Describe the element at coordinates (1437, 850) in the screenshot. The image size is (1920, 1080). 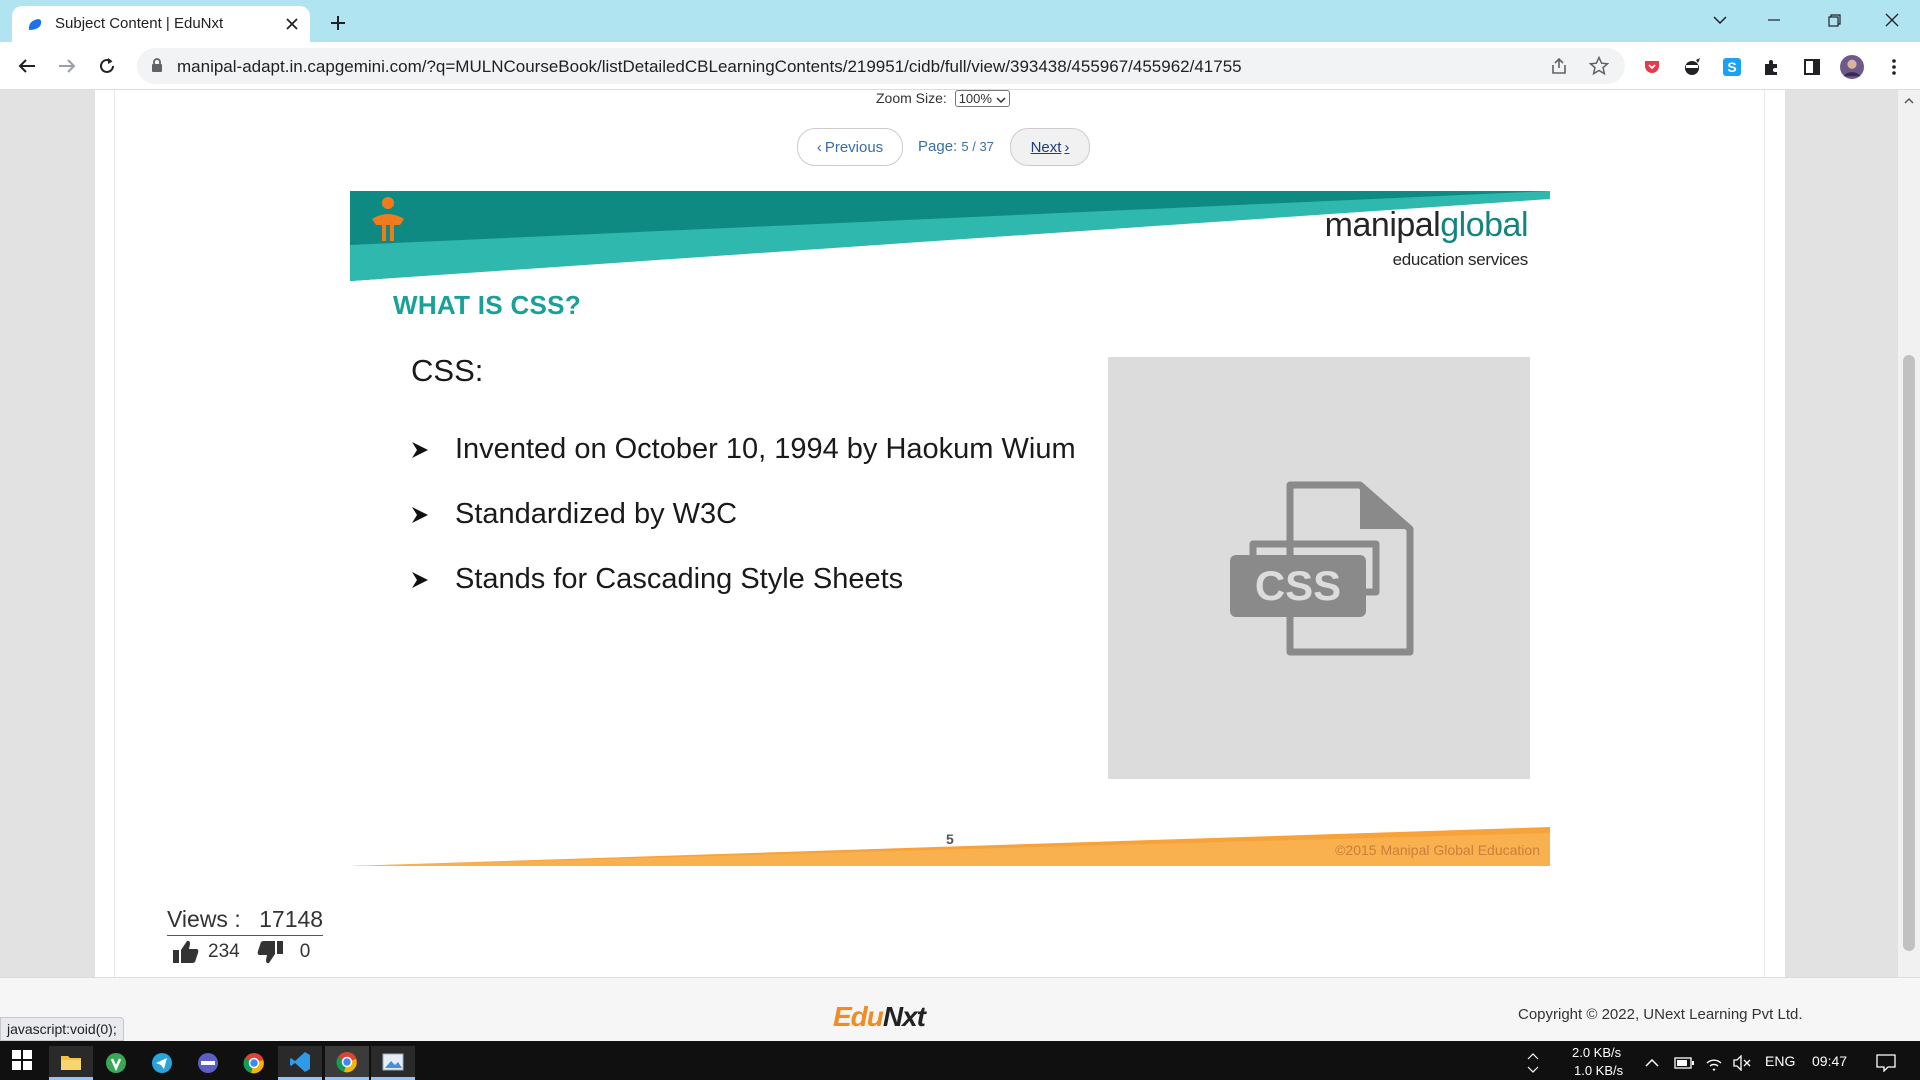
I see `slide-copyright: ©2015 Manipal Global Education` at that location.